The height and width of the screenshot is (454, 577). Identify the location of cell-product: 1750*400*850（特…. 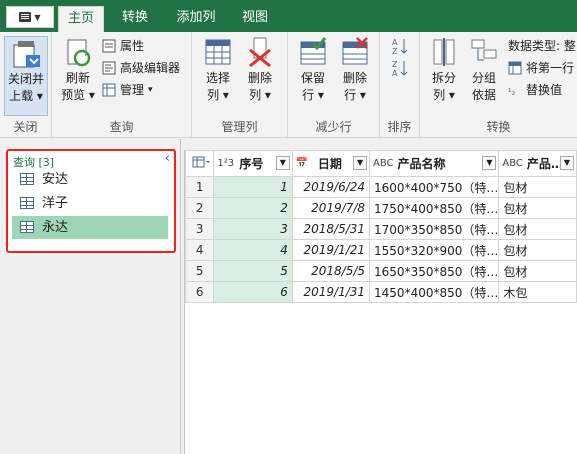
(434, 208).